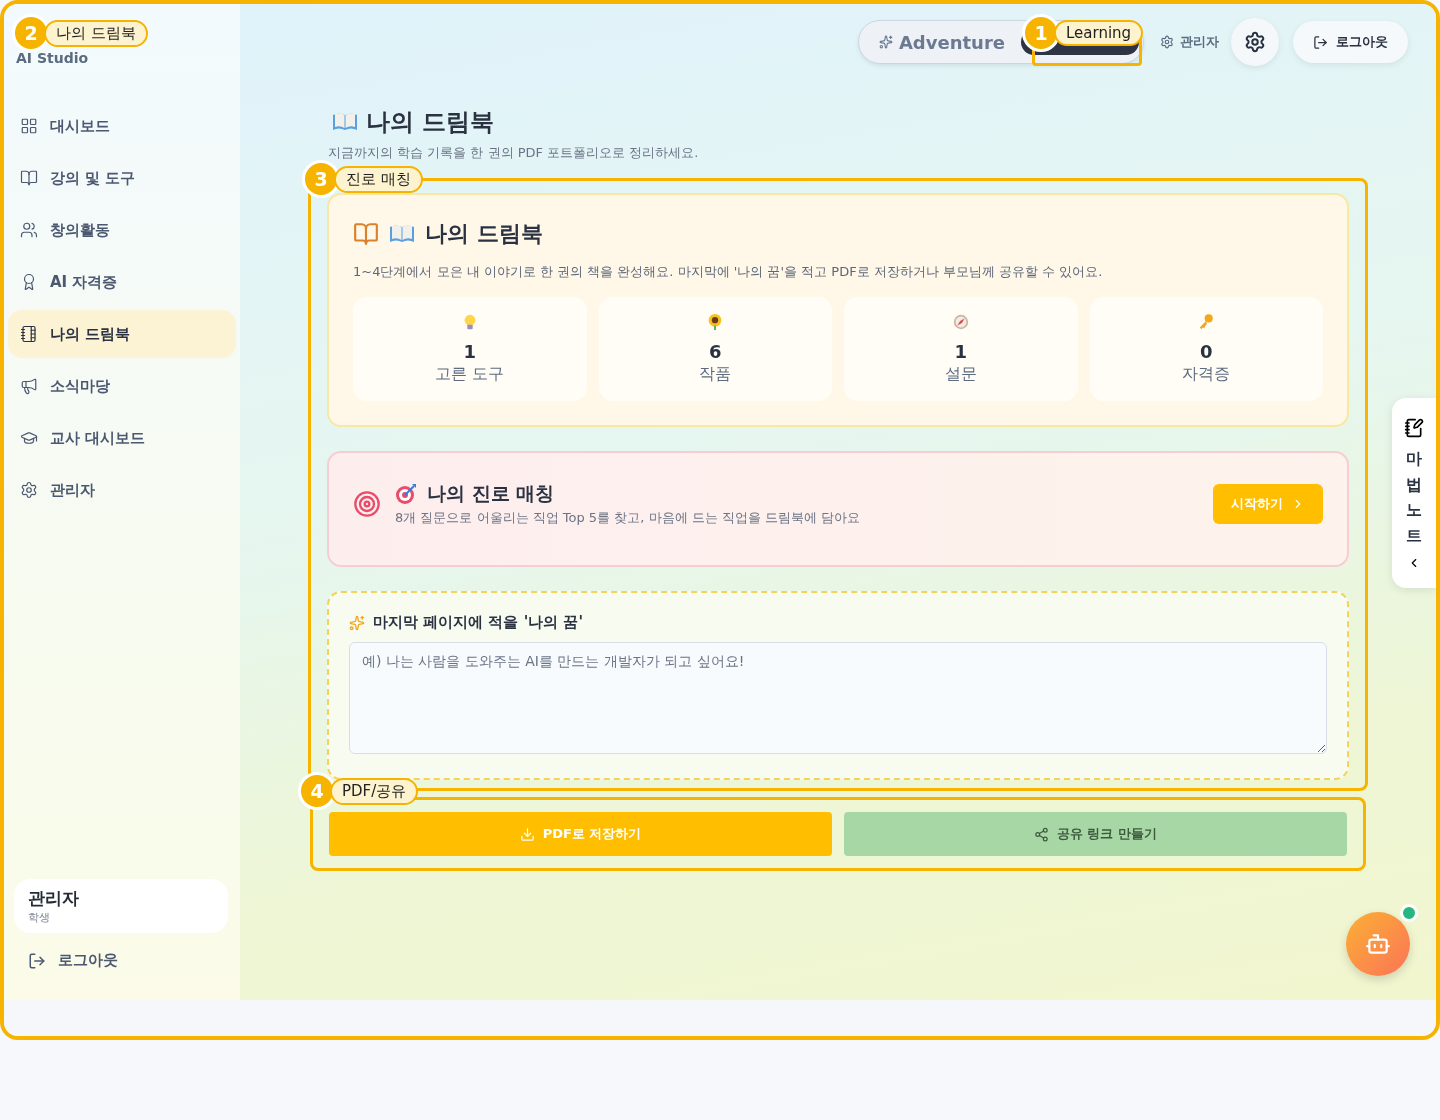 The image size is (1440, 1120). I want to click on user-name: 관리자, so click(54, 898).